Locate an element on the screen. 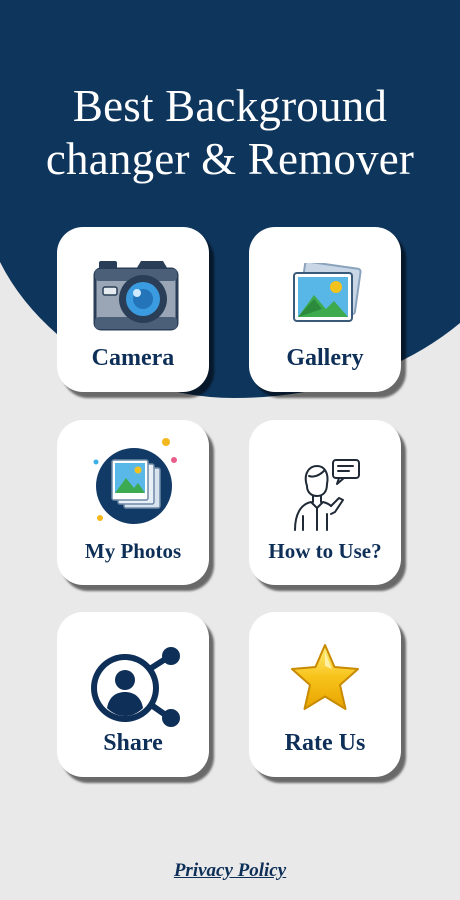 The height and width of the screenshot is (900, 460). camera-button: Camera is located at coordinates (133, 309).